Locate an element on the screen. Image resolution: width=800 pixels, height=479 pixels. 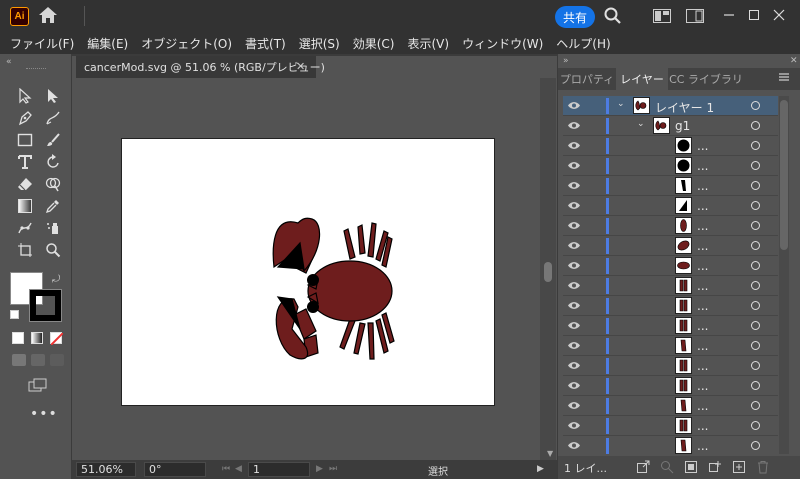
layer-row-top: ⌄ レイヤー 1 is located at coordinates (670, 106).